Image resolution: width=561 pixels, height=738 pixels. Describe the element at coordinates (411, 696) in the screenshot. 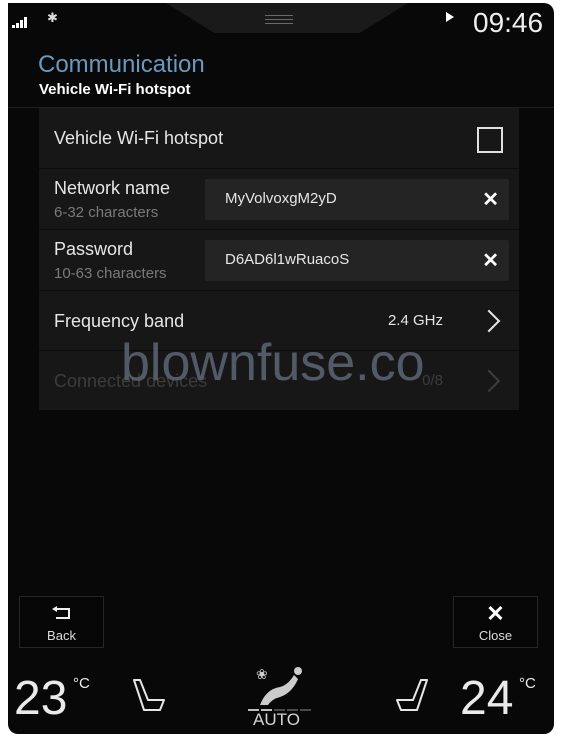

I see `seat-heat-right-icon` at that location.